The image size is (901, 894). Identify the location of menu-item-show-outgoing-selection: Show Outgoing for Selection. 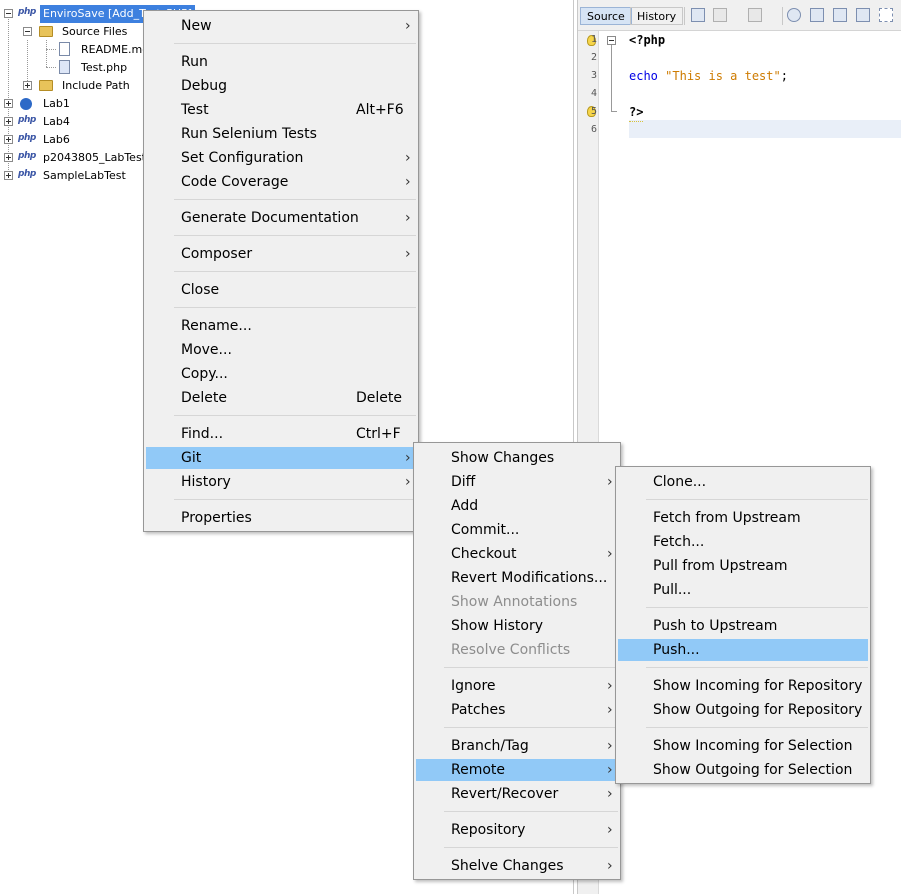
(743, 770).